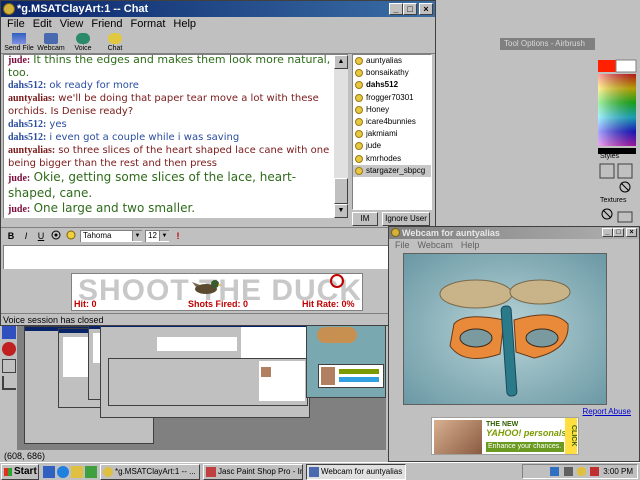 The height and width of the screenshot is (480, 640). What do you see at coordinates (11, 236) in the screenshot?
I see `bold-button: B` at bounding box center [11, 236].